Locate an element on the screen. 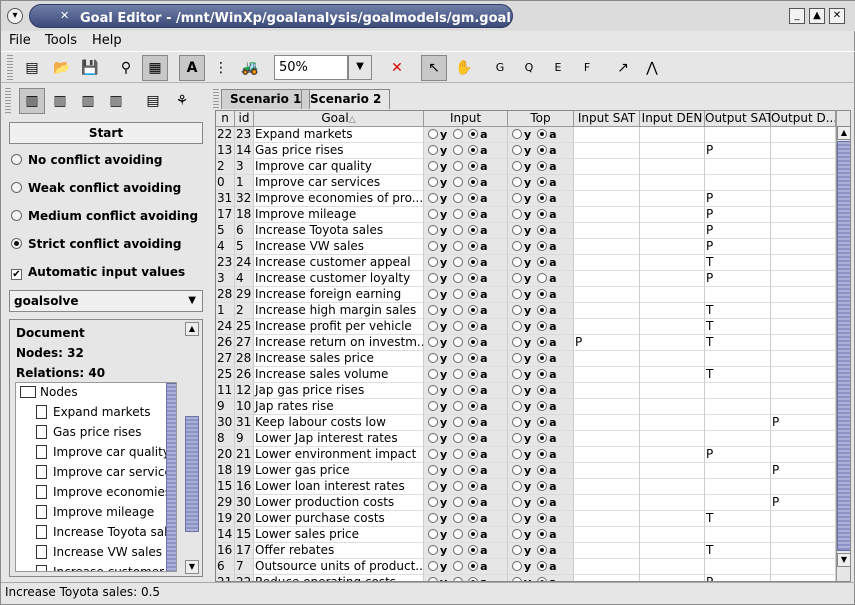 The height and width of the screenshot is (605, 855). chart-both-icon: ▥ is located at coordinates (116, 101).